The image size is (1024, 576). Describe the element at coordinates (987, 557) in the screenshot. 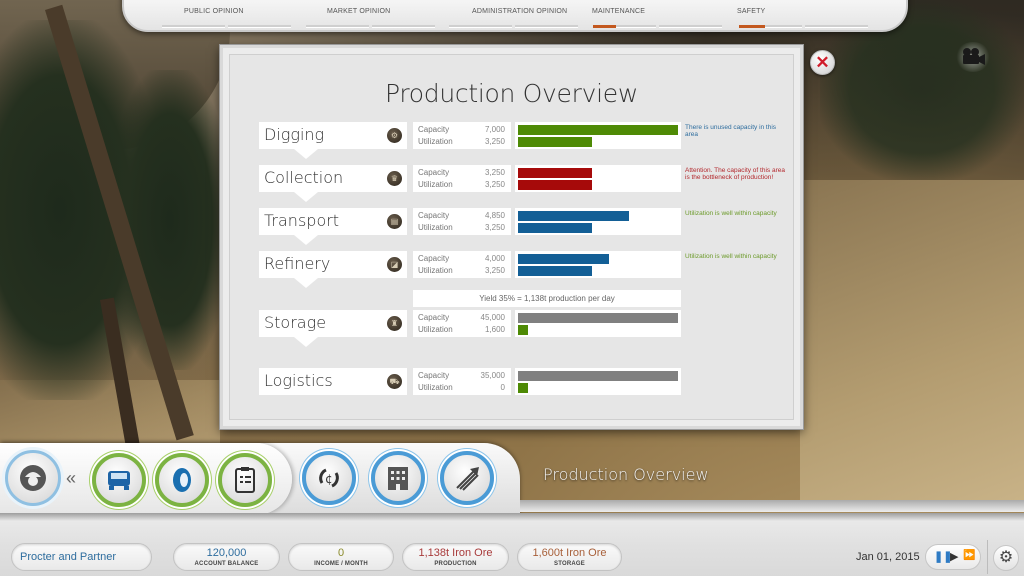

I see `divider` at that location.